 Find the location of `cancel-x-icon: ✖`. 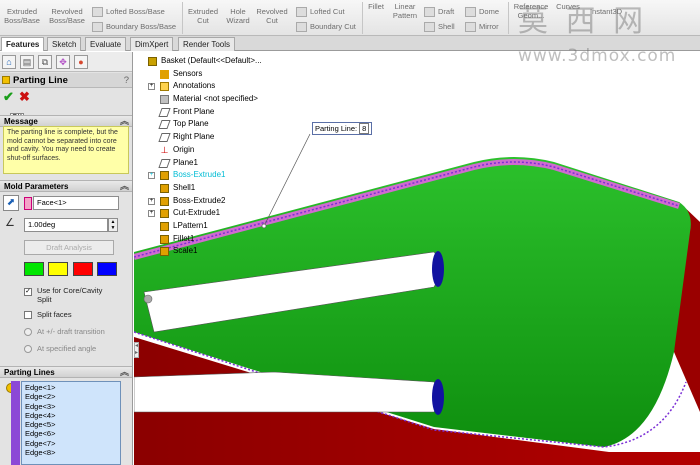

cancel-x-icon: ✖ is located at coordinates (24, 97).